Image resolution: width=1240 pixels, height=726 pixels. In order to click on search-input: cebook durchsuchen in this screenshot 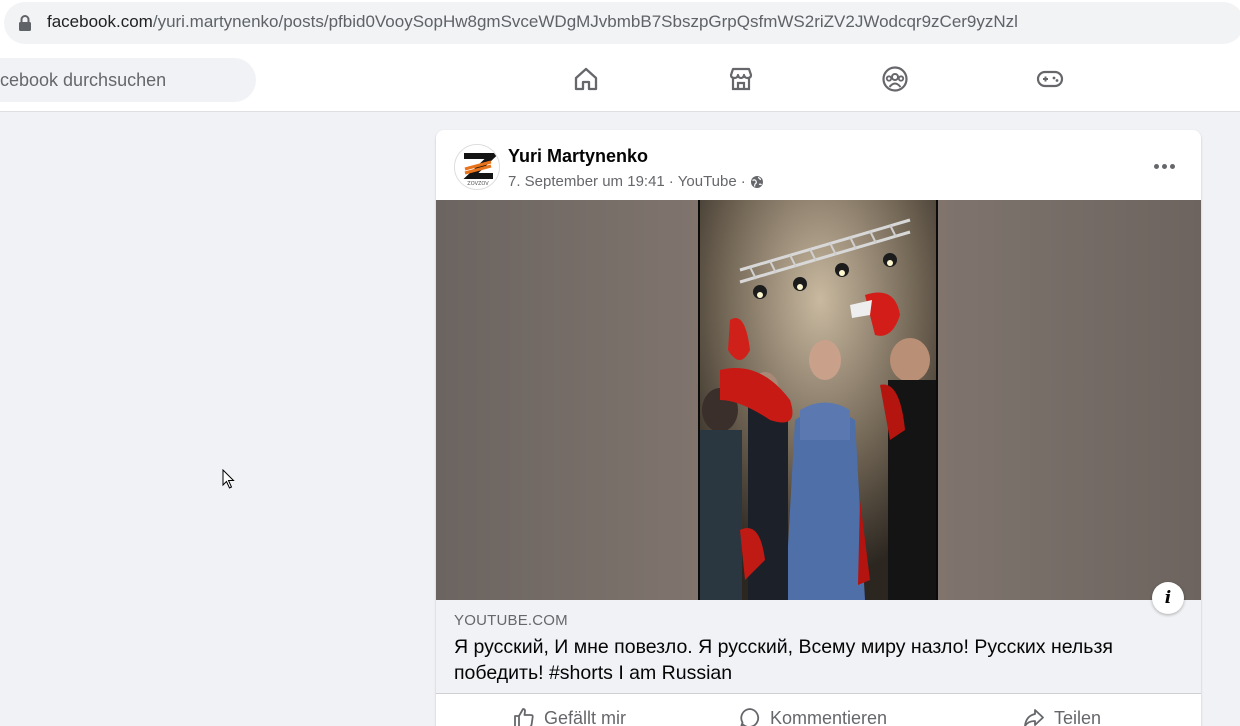, I will do `click(128, 80)`.